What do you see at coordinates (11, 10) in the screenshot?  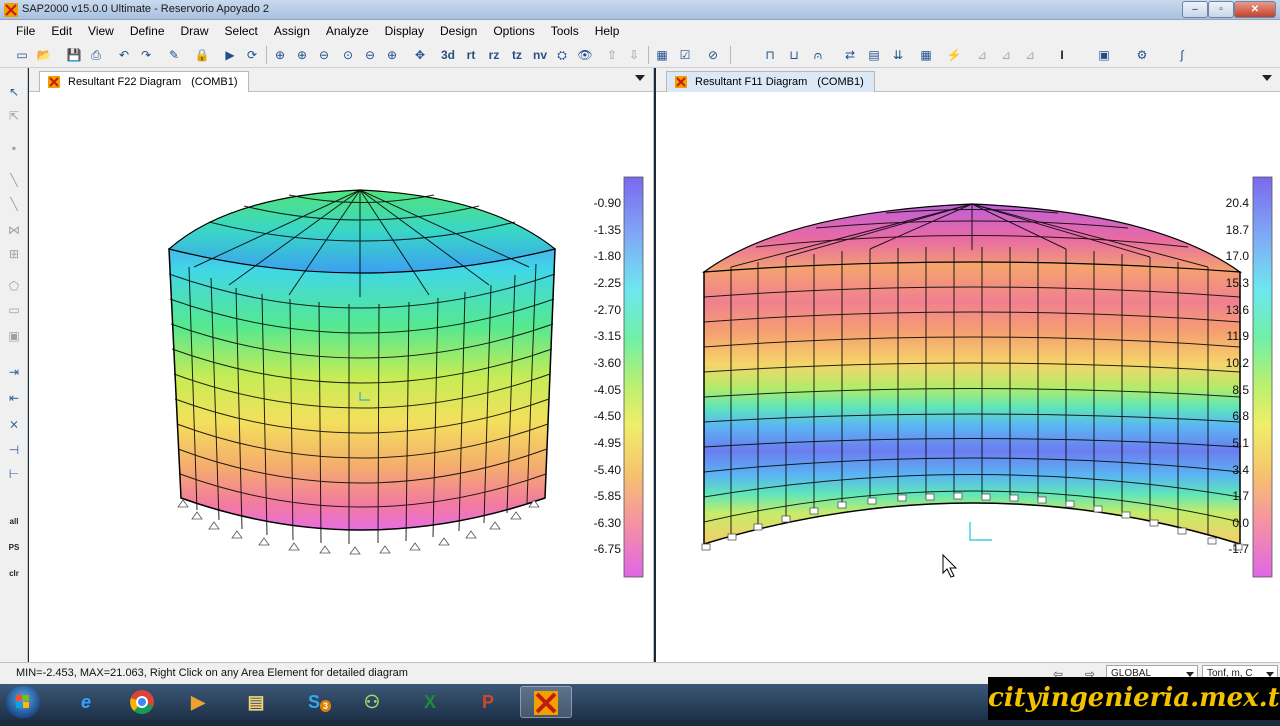 I see `sap2000-logo-icon` at bounding box center [11, 10].